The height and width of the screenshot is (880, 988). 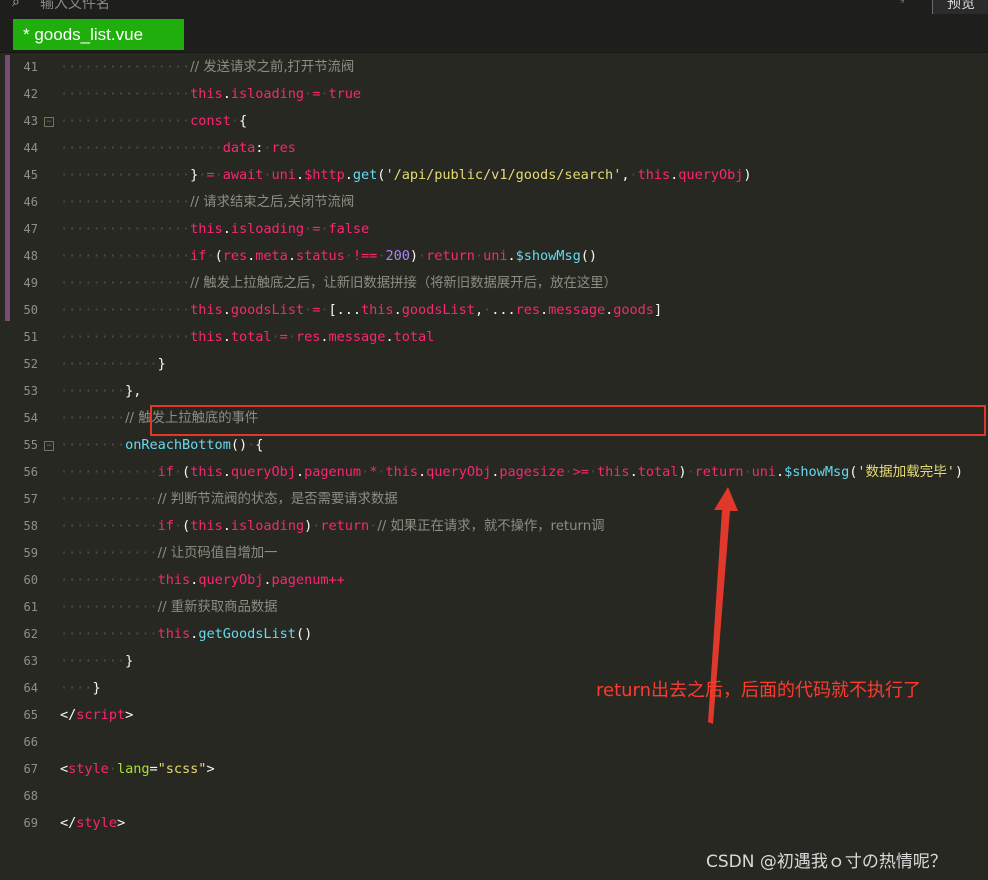 I want to click on watermark: CSDN @初遇我ｏ寸の热情呢？, so click(x=826, y=862).